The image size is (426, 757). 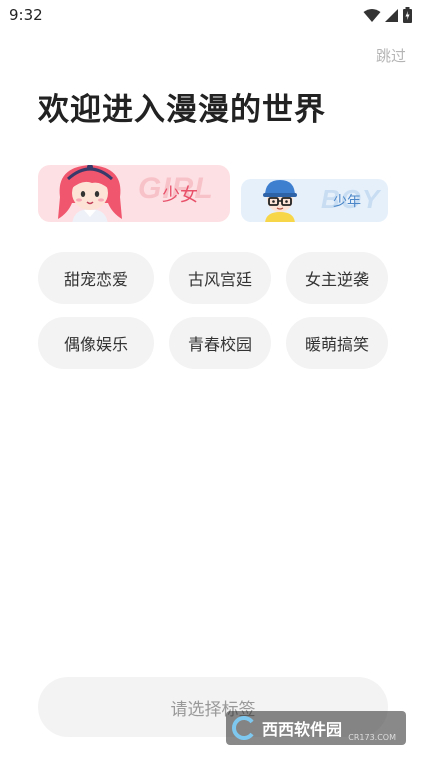 I want to click on battery-icon, so click(x=407, y=15).